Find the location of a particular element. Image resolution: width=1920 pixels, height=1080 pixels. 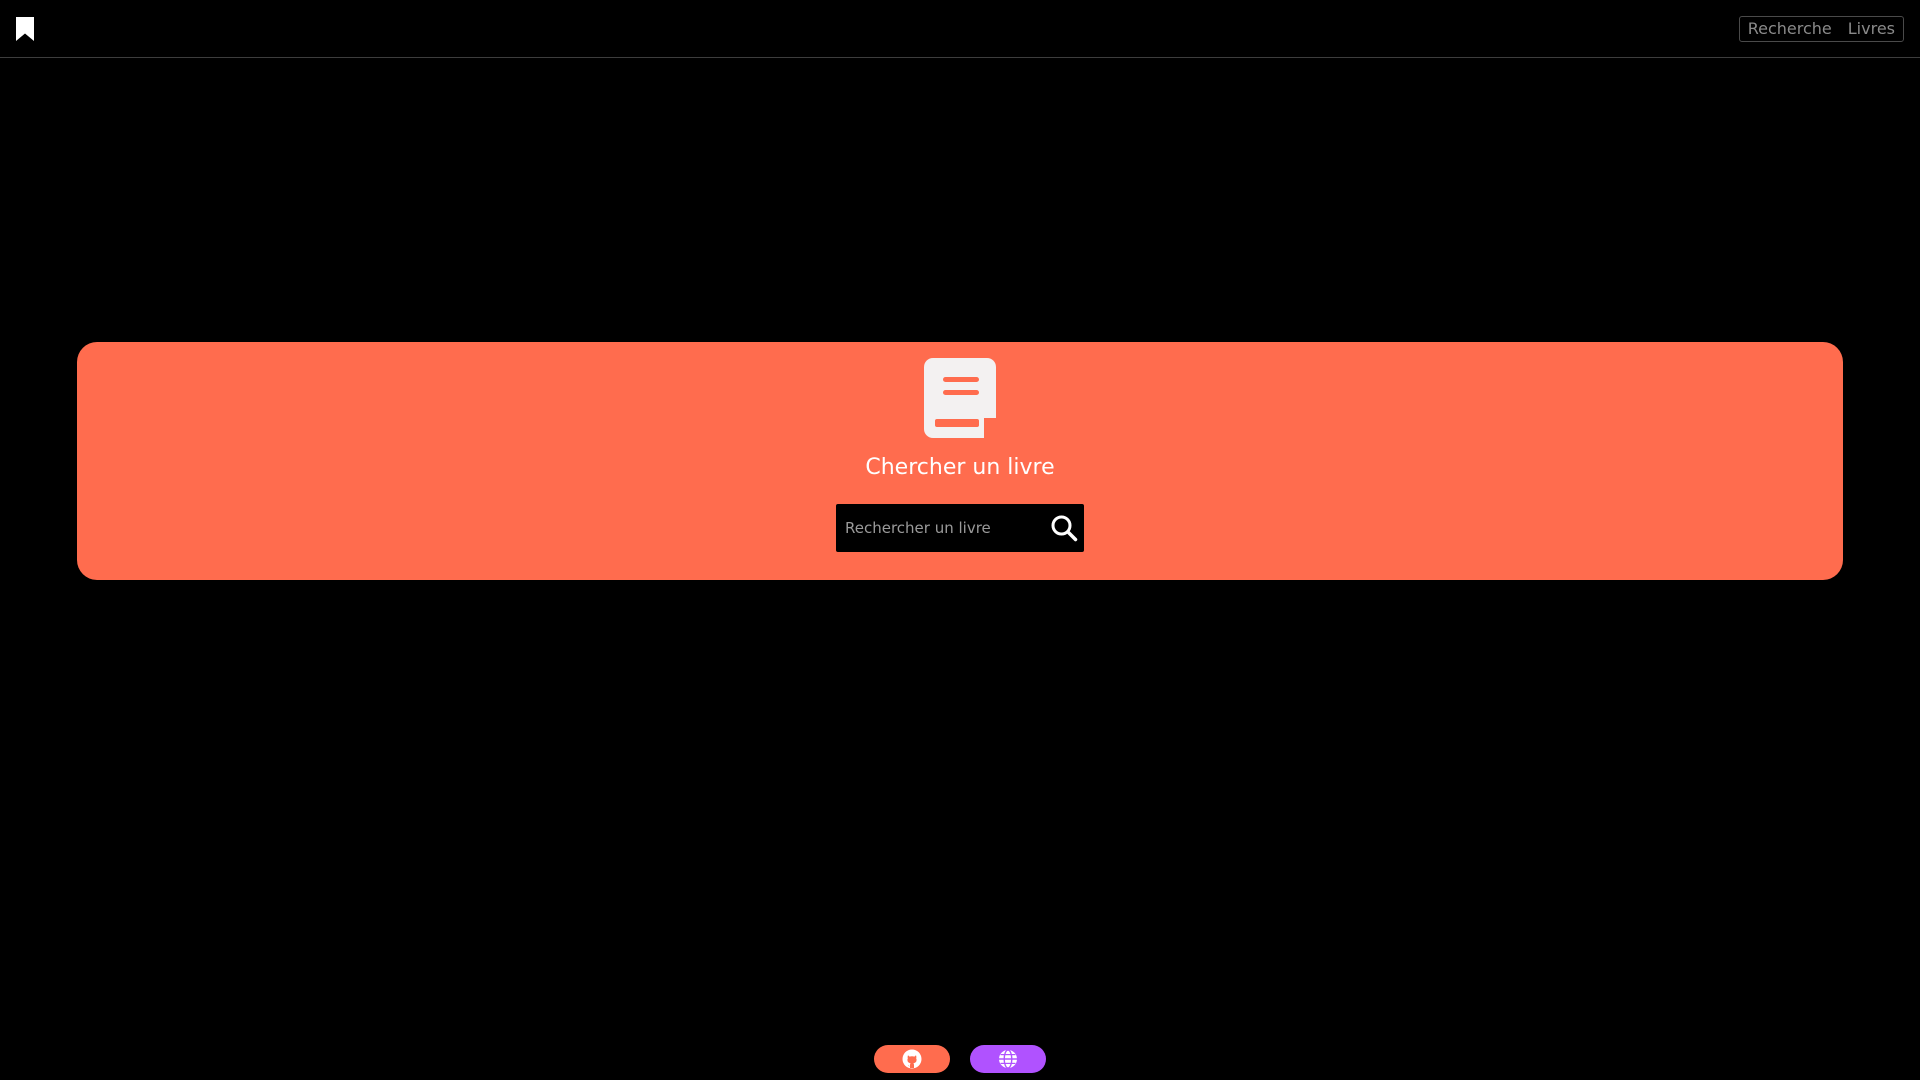

search-icon is located at coordinates (1064, 528).